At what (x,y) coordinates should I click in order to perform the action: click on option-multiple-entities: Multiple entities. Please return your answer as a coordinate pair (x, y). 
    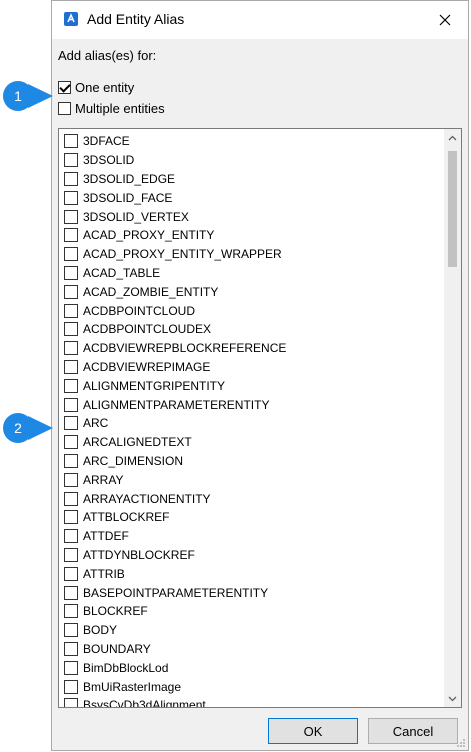
    Looking at the image, I should click on (111, 108).